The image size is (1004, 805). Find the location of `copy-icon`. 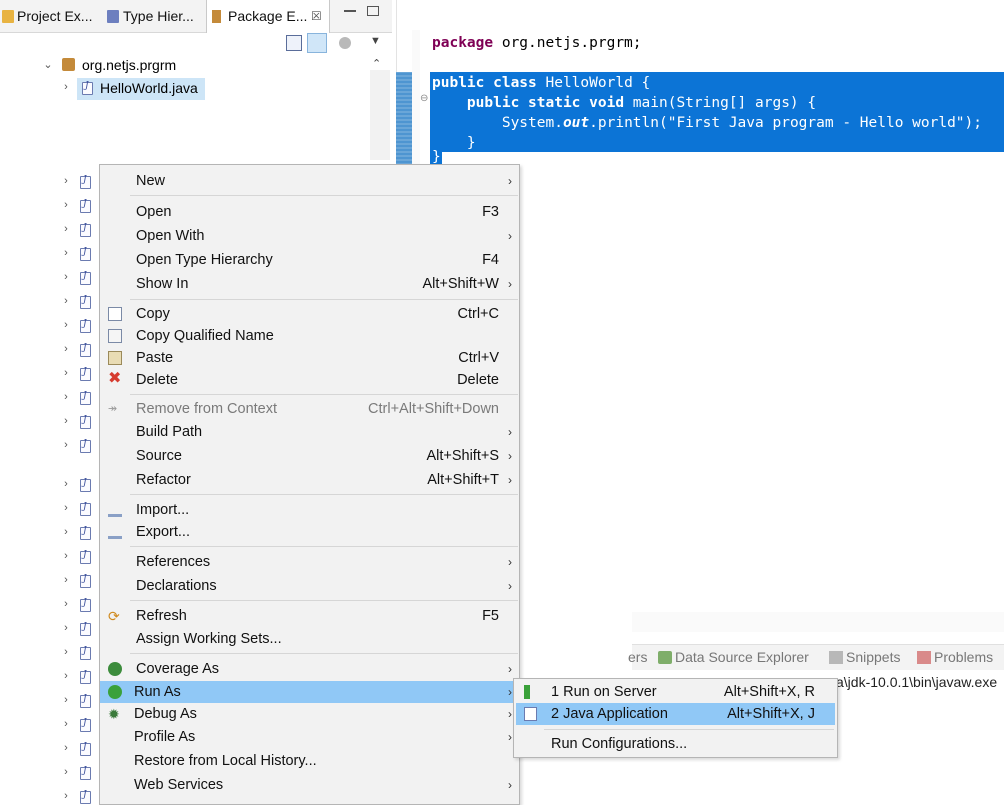

copy-icon is located at coordinates (115, 314).